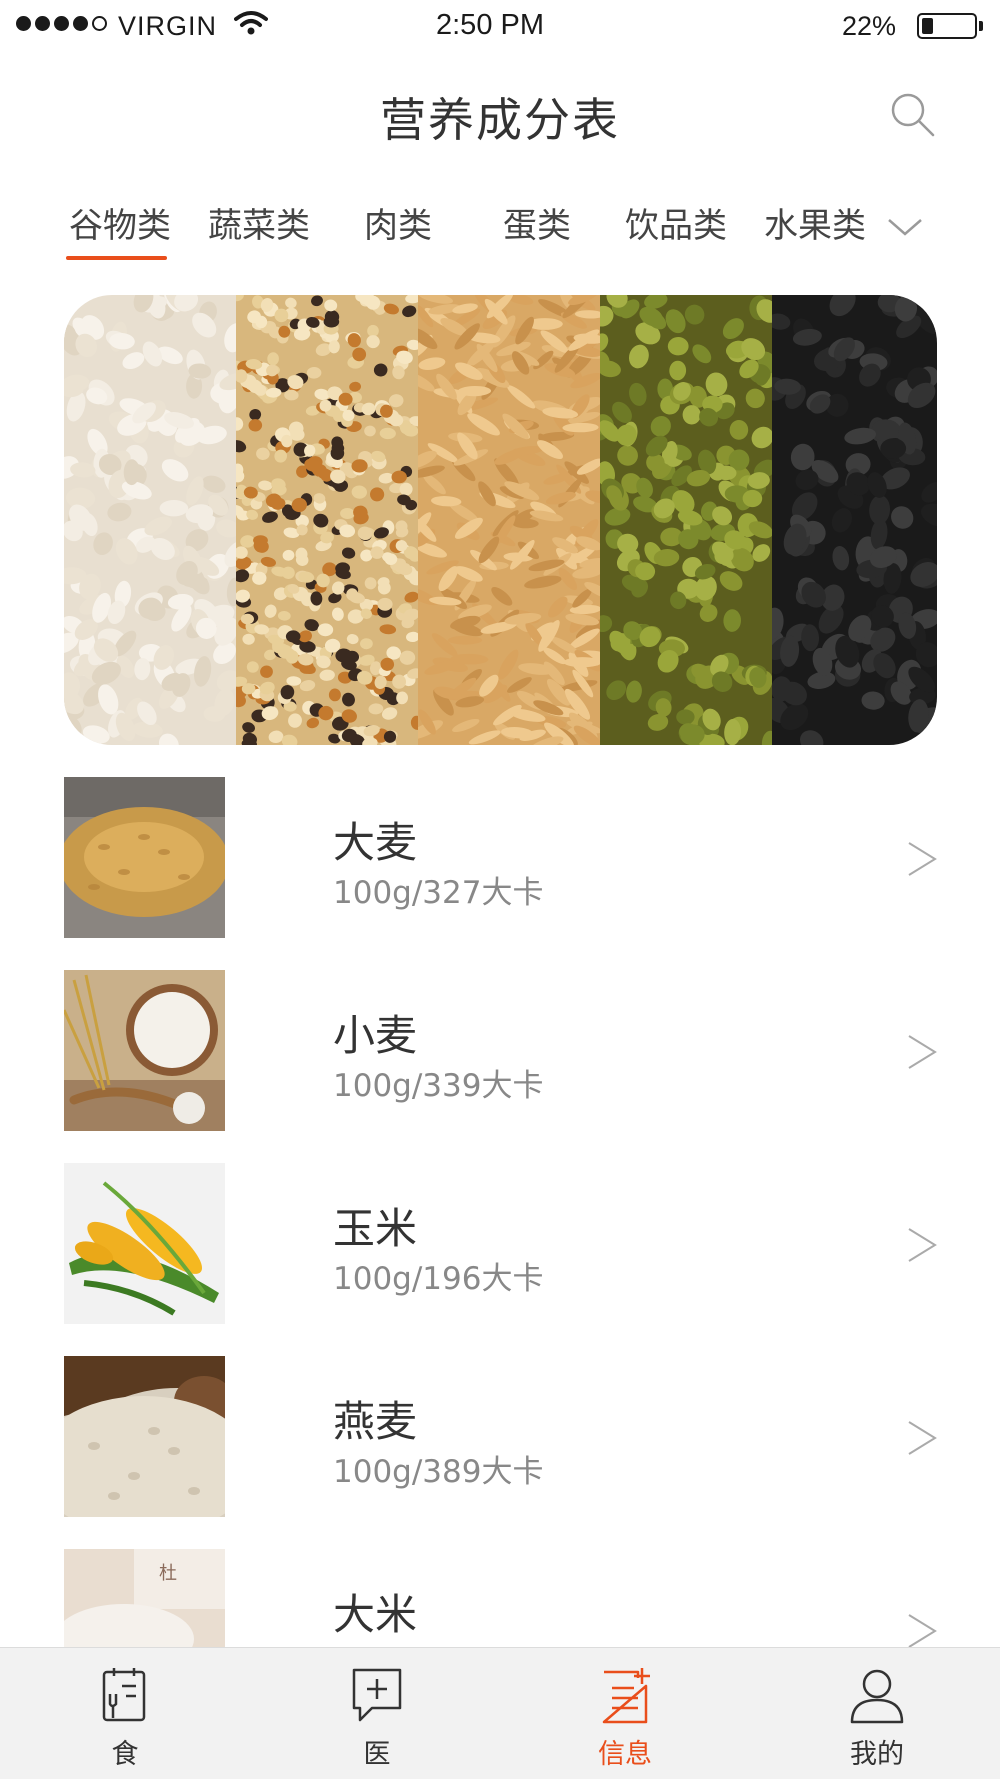  What do you see at coordinates (375, 1228) in the screenshot?
I see `food-name: 玉米` at bounding box center [375, 1228].